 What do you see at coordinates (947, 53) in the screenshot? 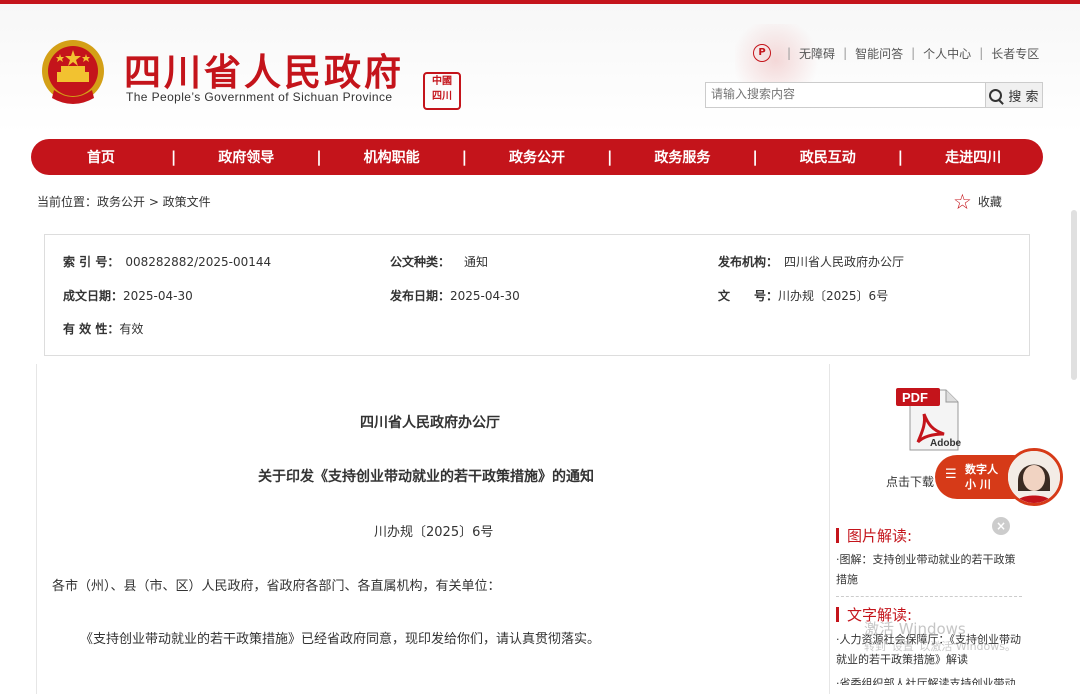
I see `link-personal-center: 个人中心` at bounding box center [947, 53].